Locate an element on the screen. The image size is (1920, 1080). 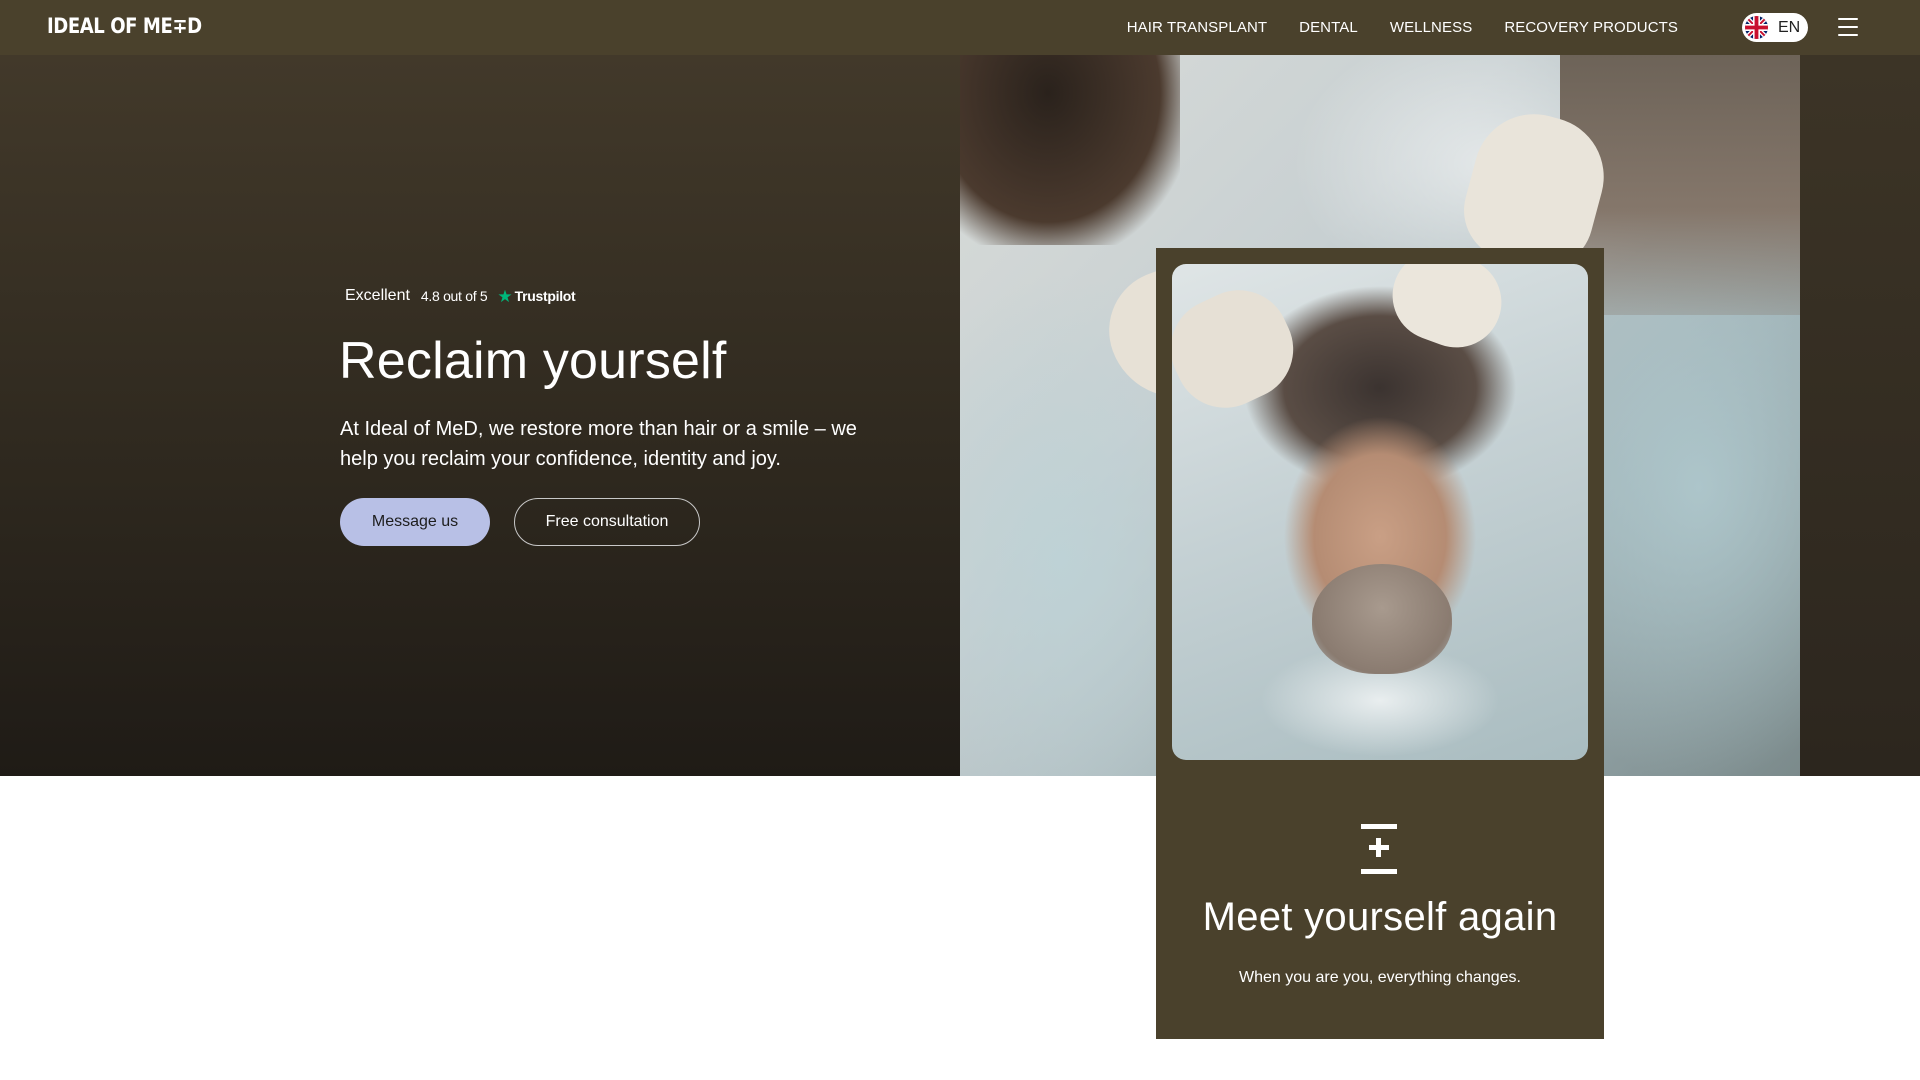
trustpilot-brand: Trustpilot is located at coordinates (545, 296).